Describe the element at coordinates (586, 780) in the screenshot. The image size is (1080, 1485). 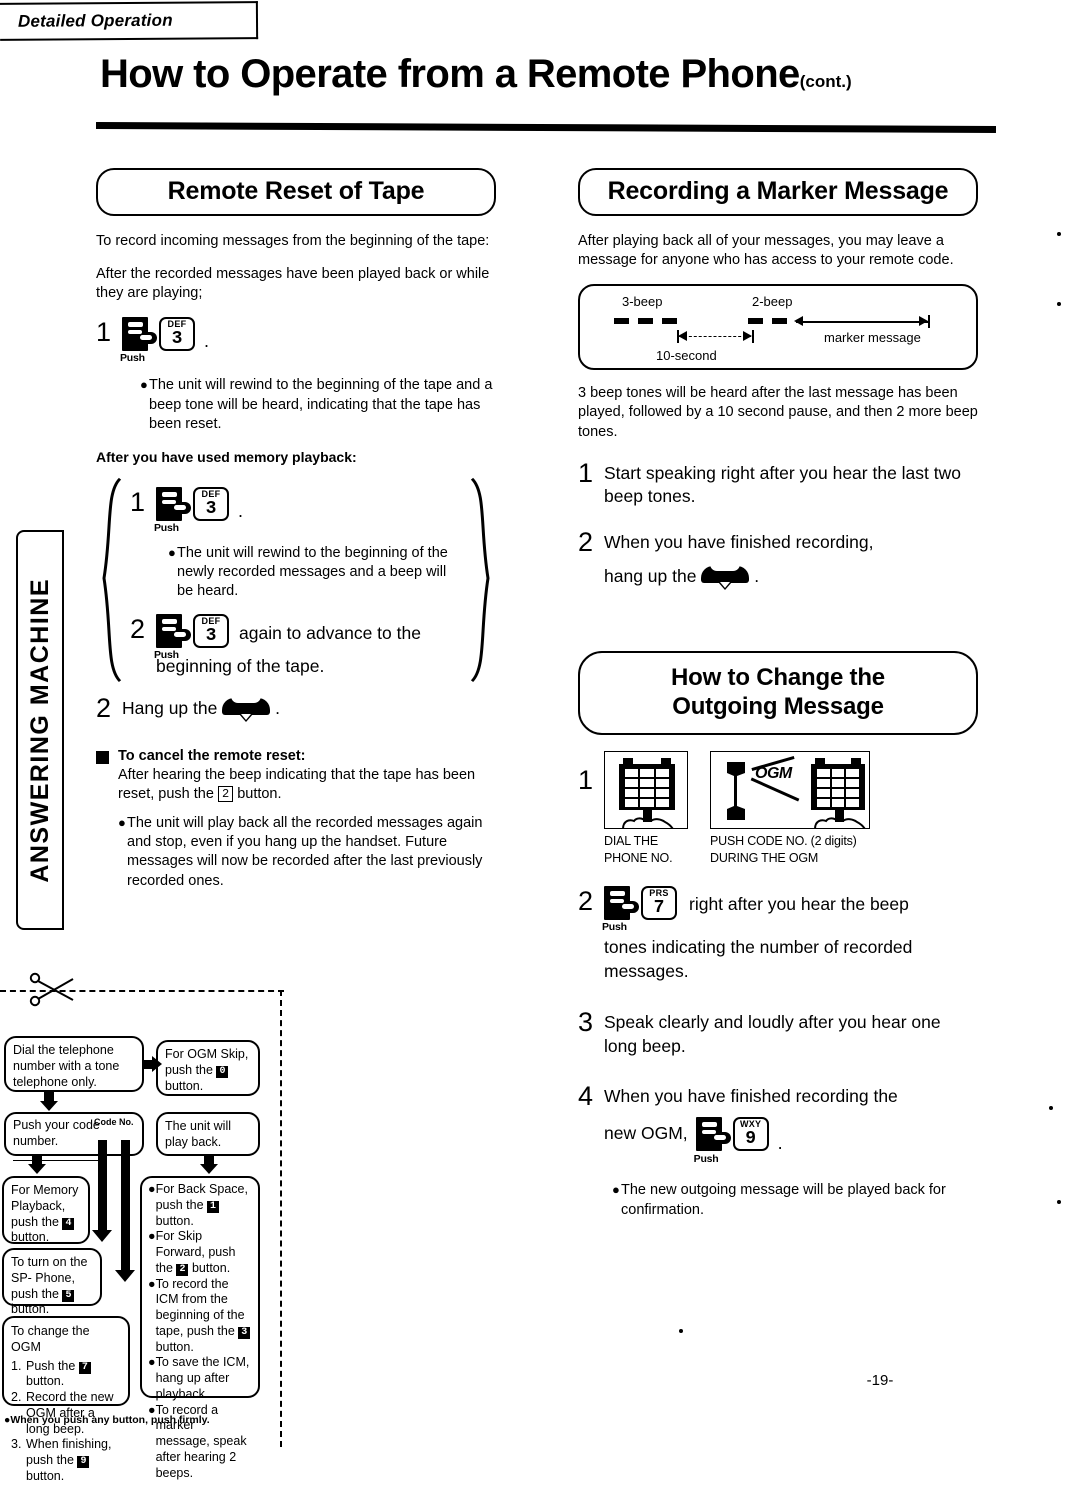
I see `step-number: 1` at that location.